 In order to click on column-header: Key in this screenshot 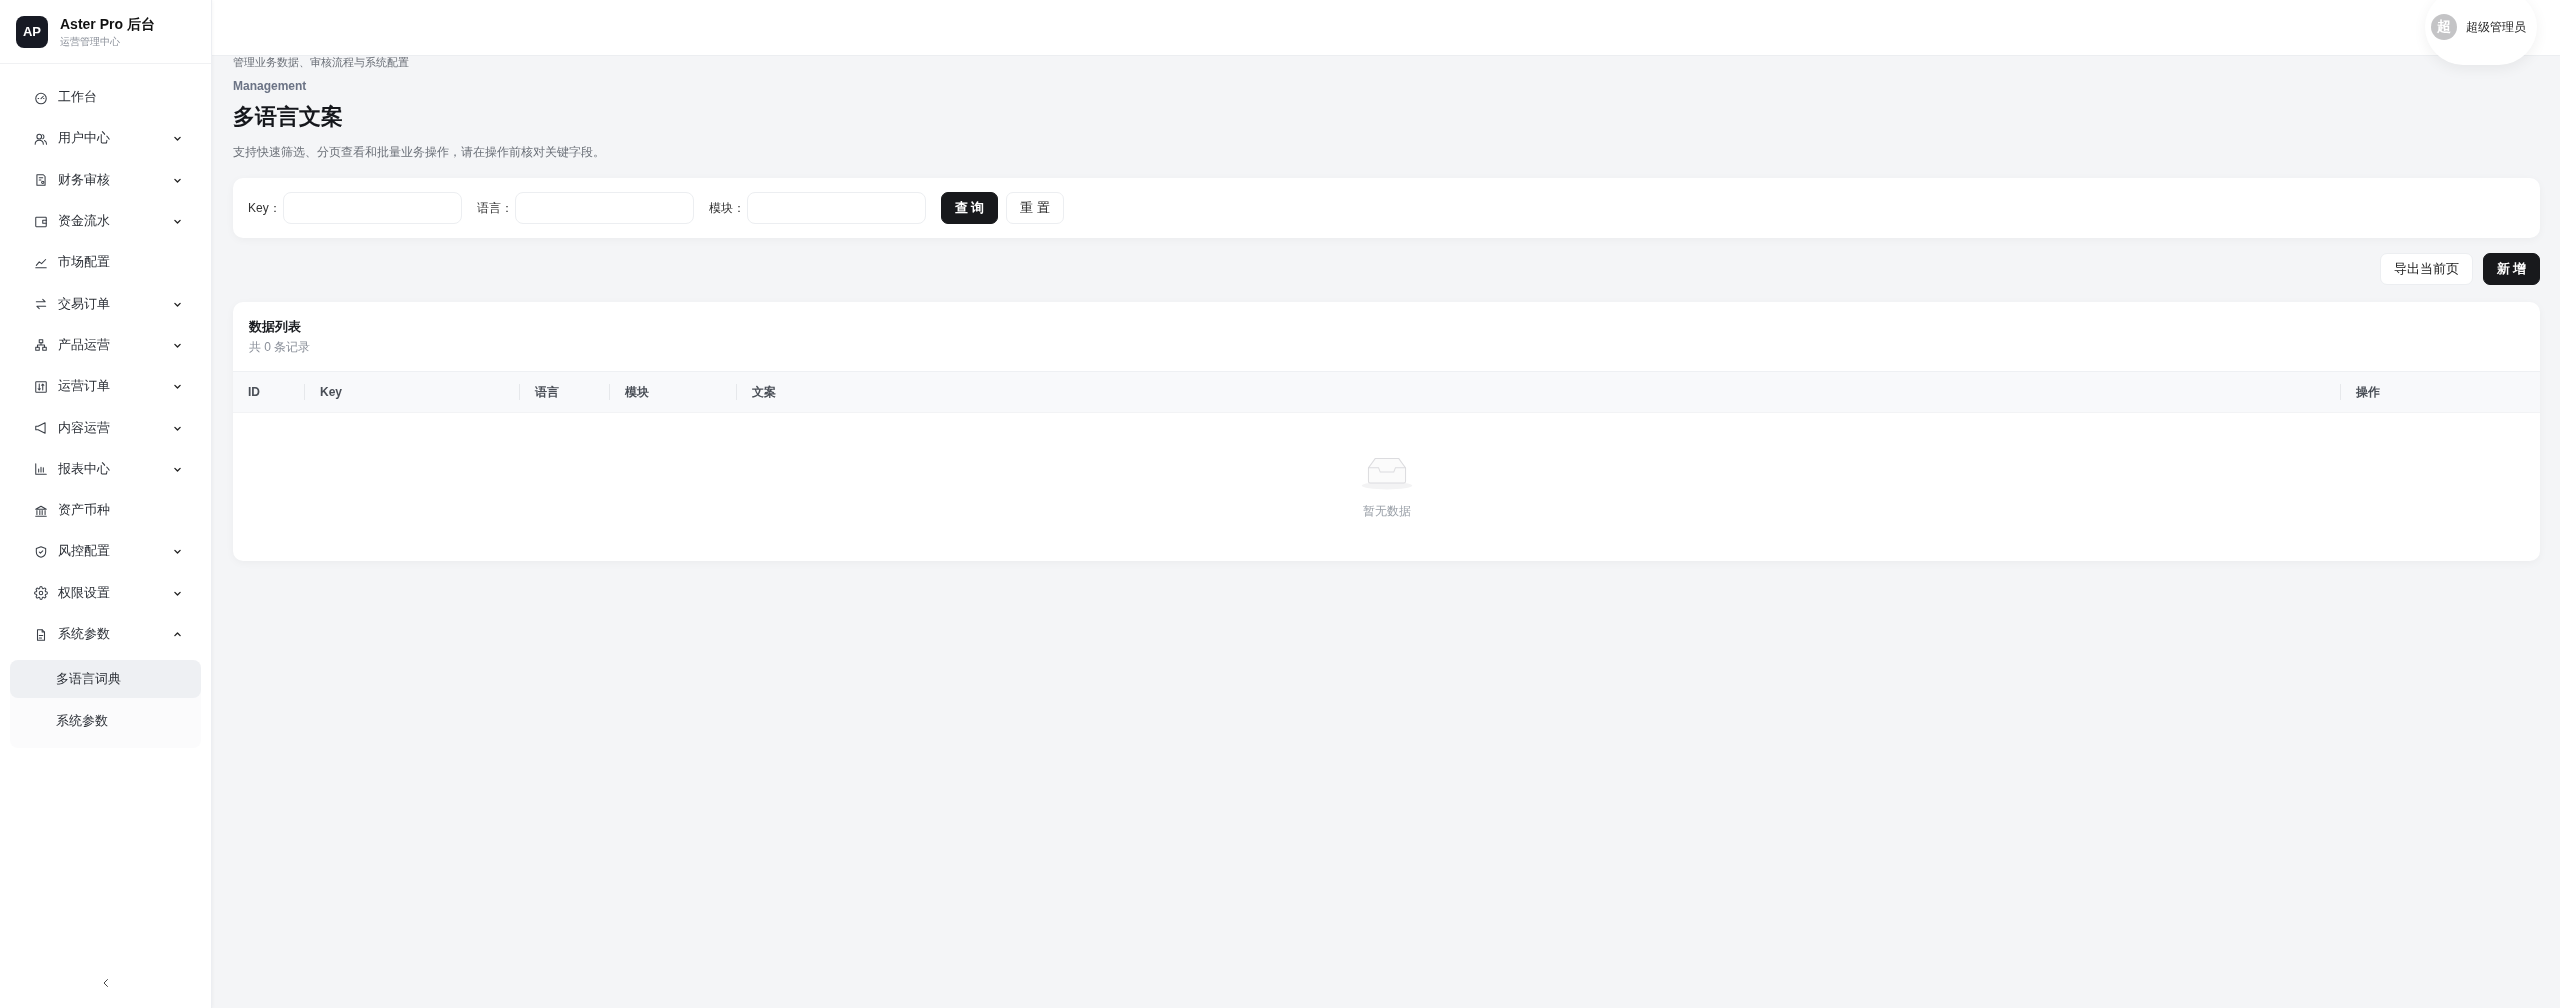, I will do `click(412, 392)`.